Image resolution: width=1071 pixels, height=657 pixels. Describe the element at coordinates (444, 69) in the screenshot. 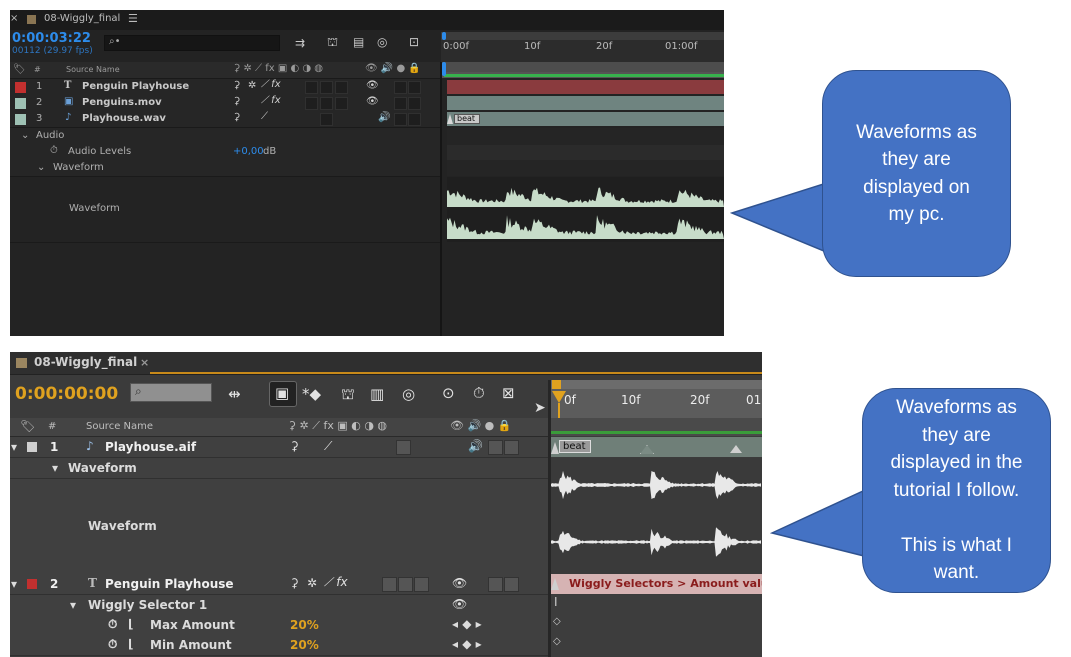

I see `playhead` at that location.